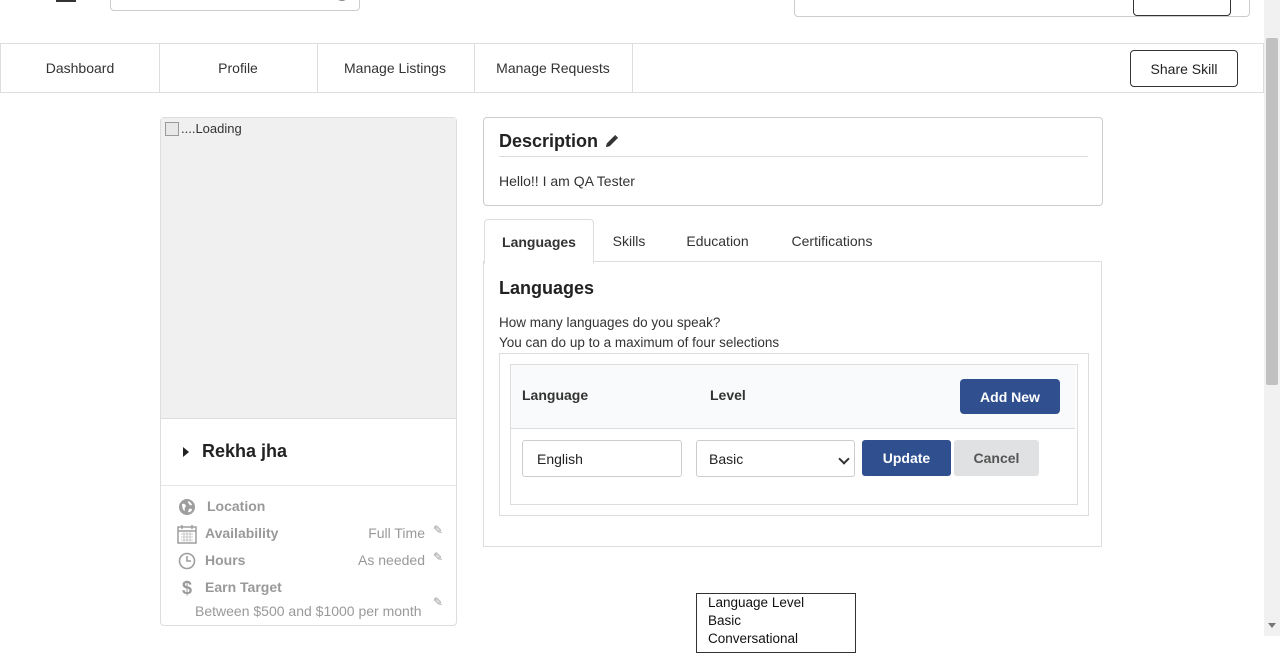 The width and height of the screenshot is (1280, 653). I want to click on availability-value: Full Time, so click(396, 533).